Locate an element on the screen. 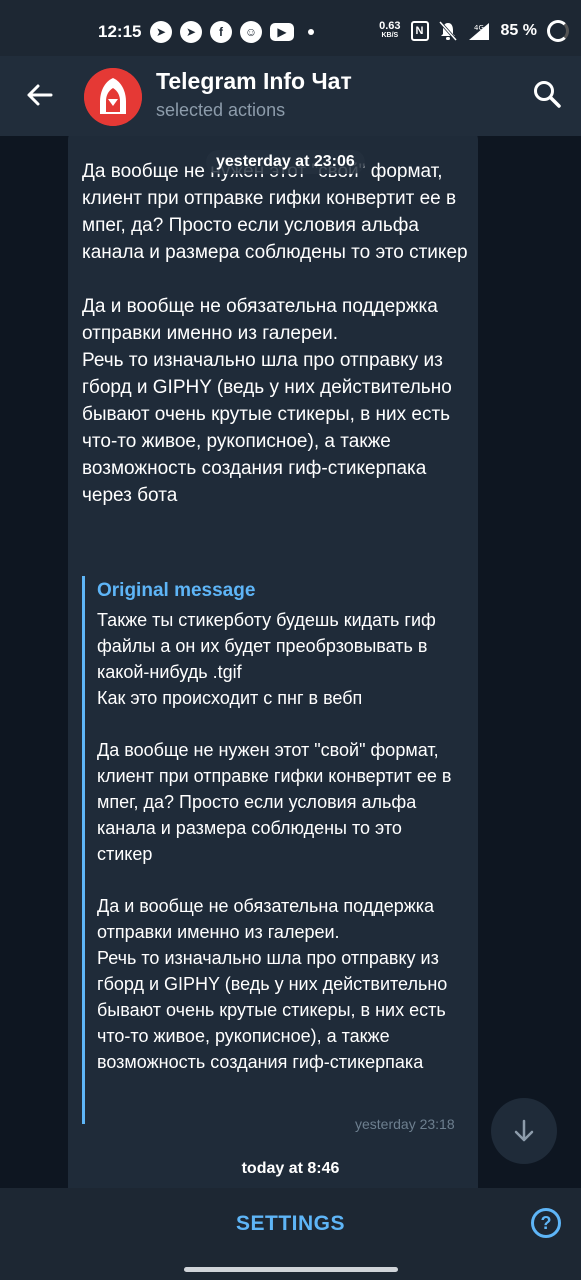 The image size is (581, 1280). battery-percent: 85 % is located at coordinates (518, 30).